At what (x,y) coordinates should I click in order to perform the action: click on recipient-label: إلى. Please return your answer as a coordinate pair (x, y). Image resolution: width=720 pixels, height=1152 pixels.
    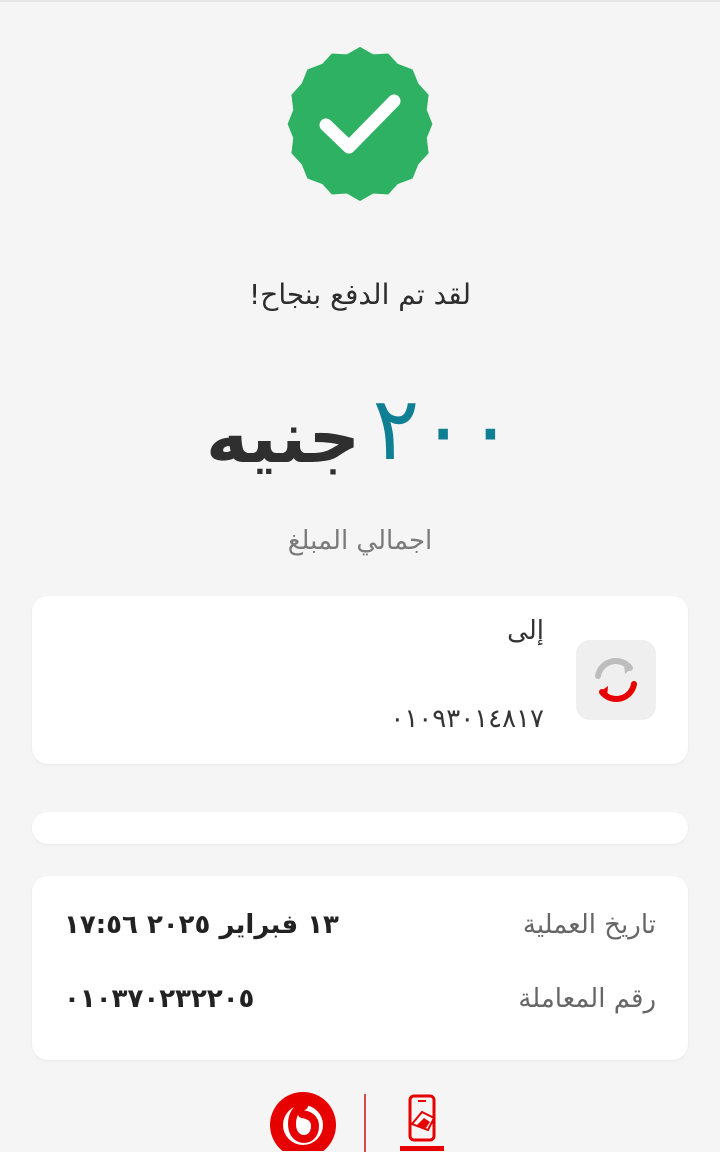
    Looking at the image, I should click on (525, 631).